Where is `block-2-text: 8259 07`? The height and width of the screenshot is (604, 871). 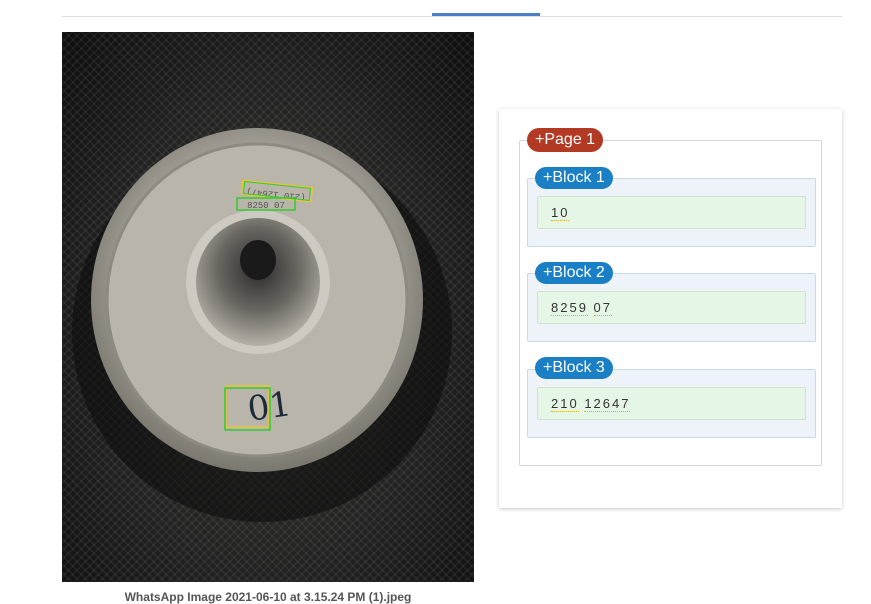
block-2-text: 8259 07 is located at coordinates (671, 307).